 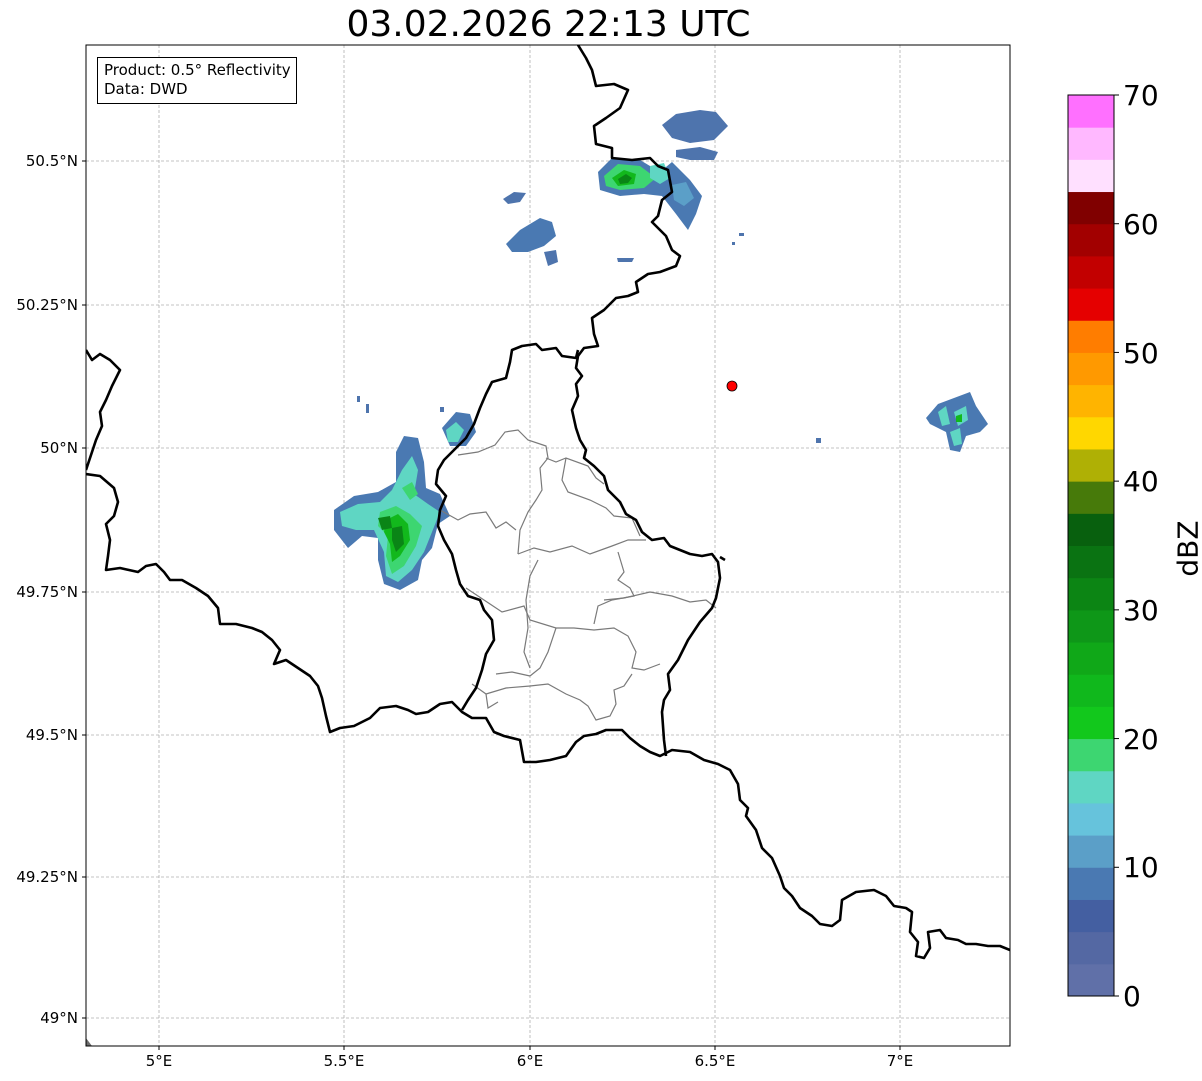 What do you see at coordinates (1116, 545) in the screenshot?
I see `colorbar-ticks` at bounding box center [1116, 545].